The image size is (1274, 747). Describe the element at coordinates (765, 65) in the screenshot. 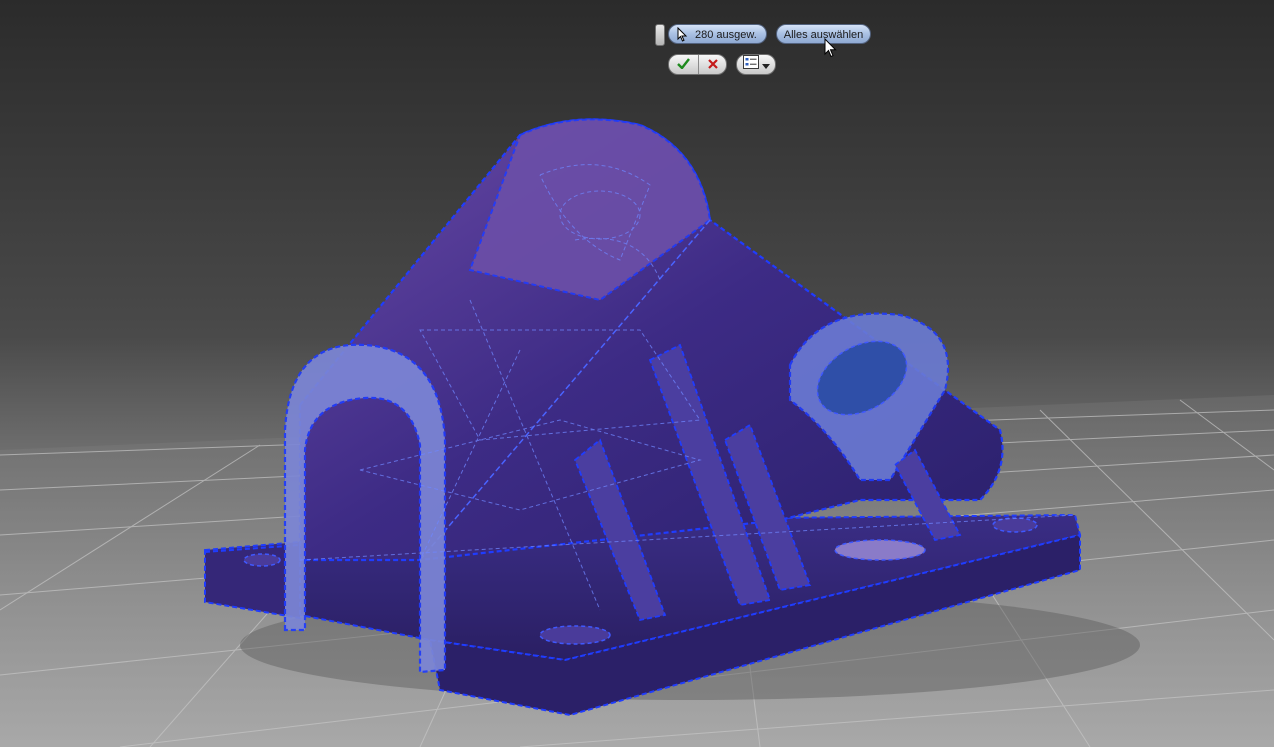

I see `chevron-down-icon` at that location.